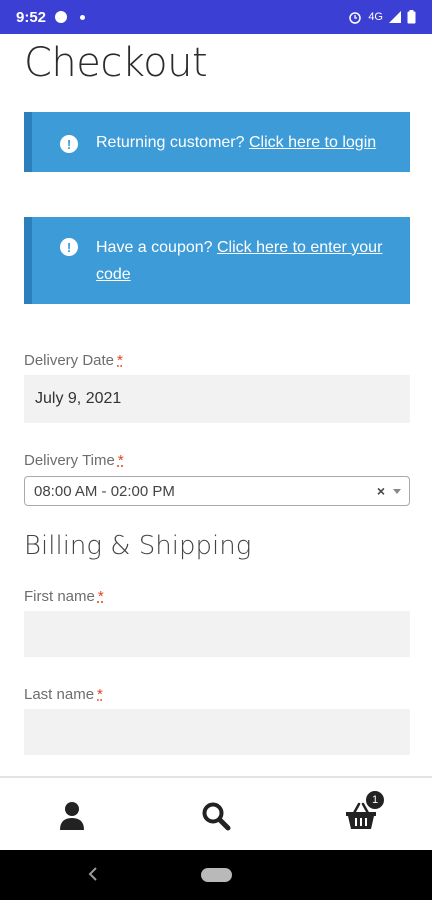  What do you see at coordinates (217, 399) in the screenshot?
I see `delivery-date-field: July 9, 2021` at bounding box center [217, 399].